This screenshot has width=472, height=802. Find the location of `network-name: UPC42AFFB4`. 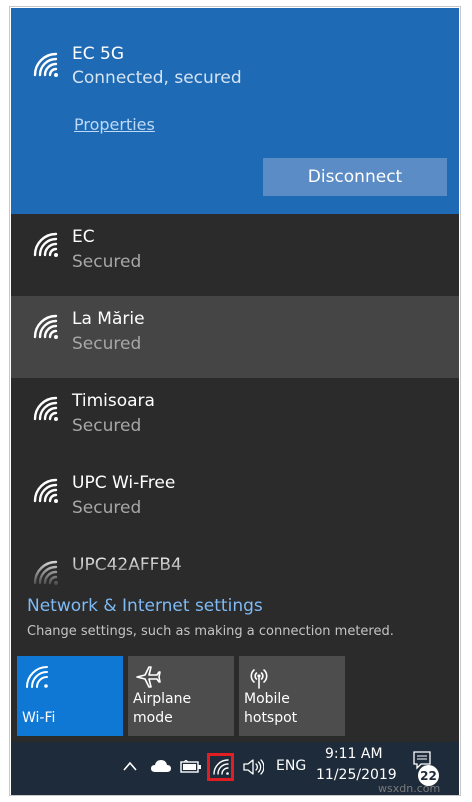

network-name: UPC42AFFB4 is located at coordinates (127, 565).